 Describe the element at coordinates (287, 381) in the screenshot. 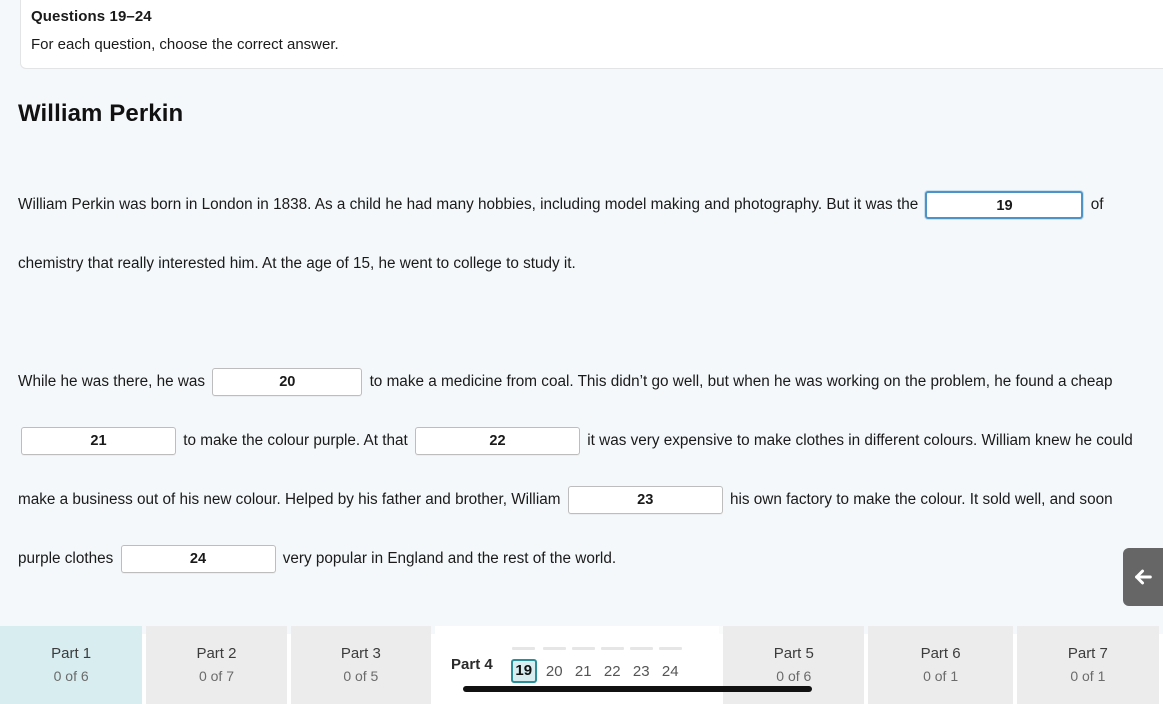

I see `answer-blank-20: 20` at that location.